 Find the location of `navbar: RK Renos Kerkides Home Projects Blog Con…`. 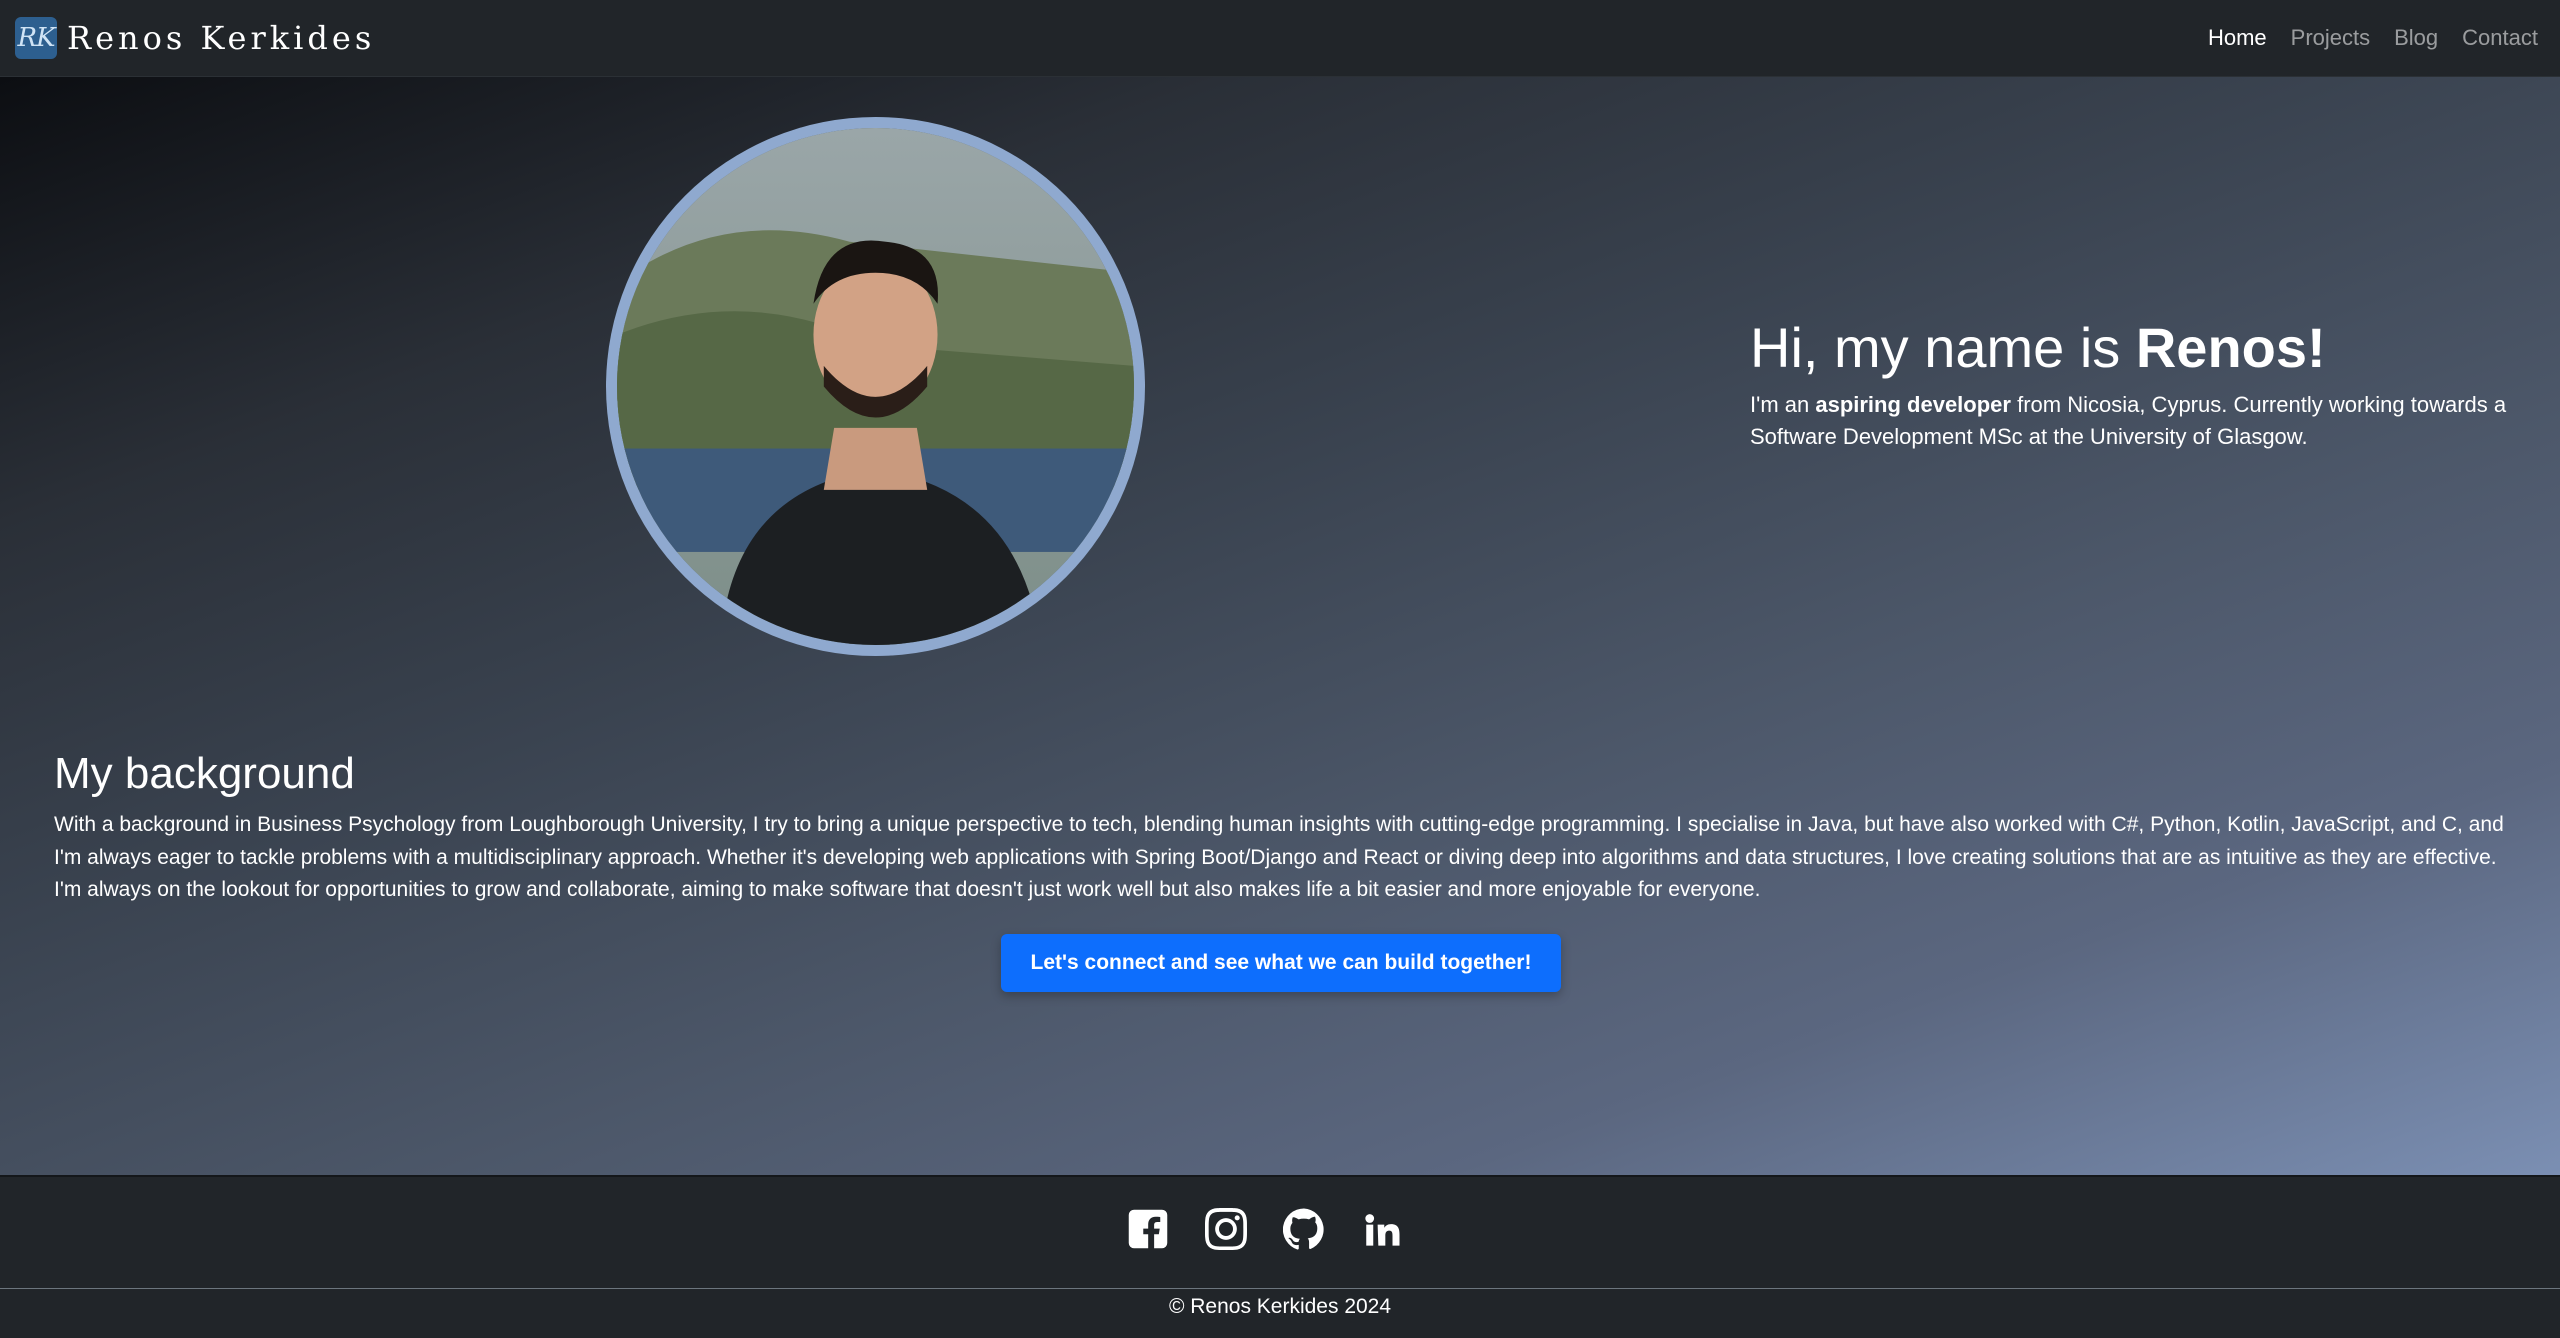

navbar: RK Renos Kerkides Home Projects Blog Con… is located at coordinates (1280, 38).